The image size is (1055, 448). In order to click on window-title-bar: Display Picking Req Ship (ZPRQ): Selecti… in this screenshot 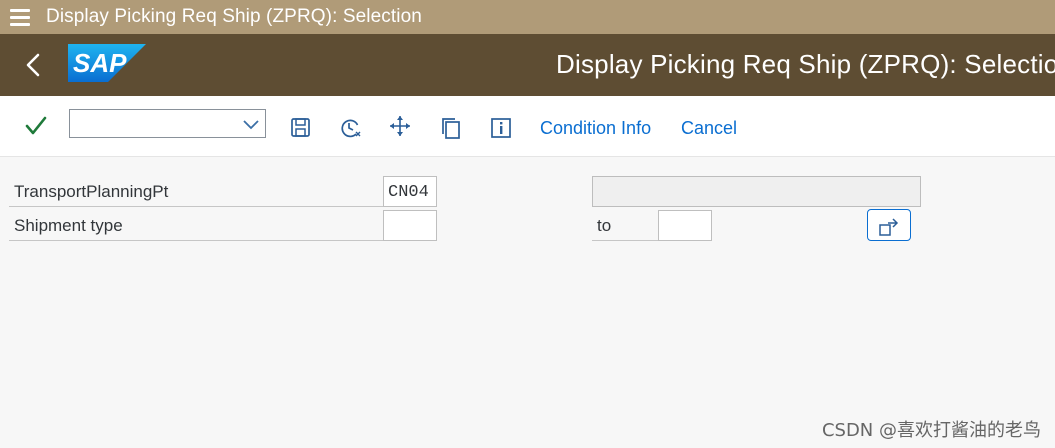, I will do `click(527, 17)`.